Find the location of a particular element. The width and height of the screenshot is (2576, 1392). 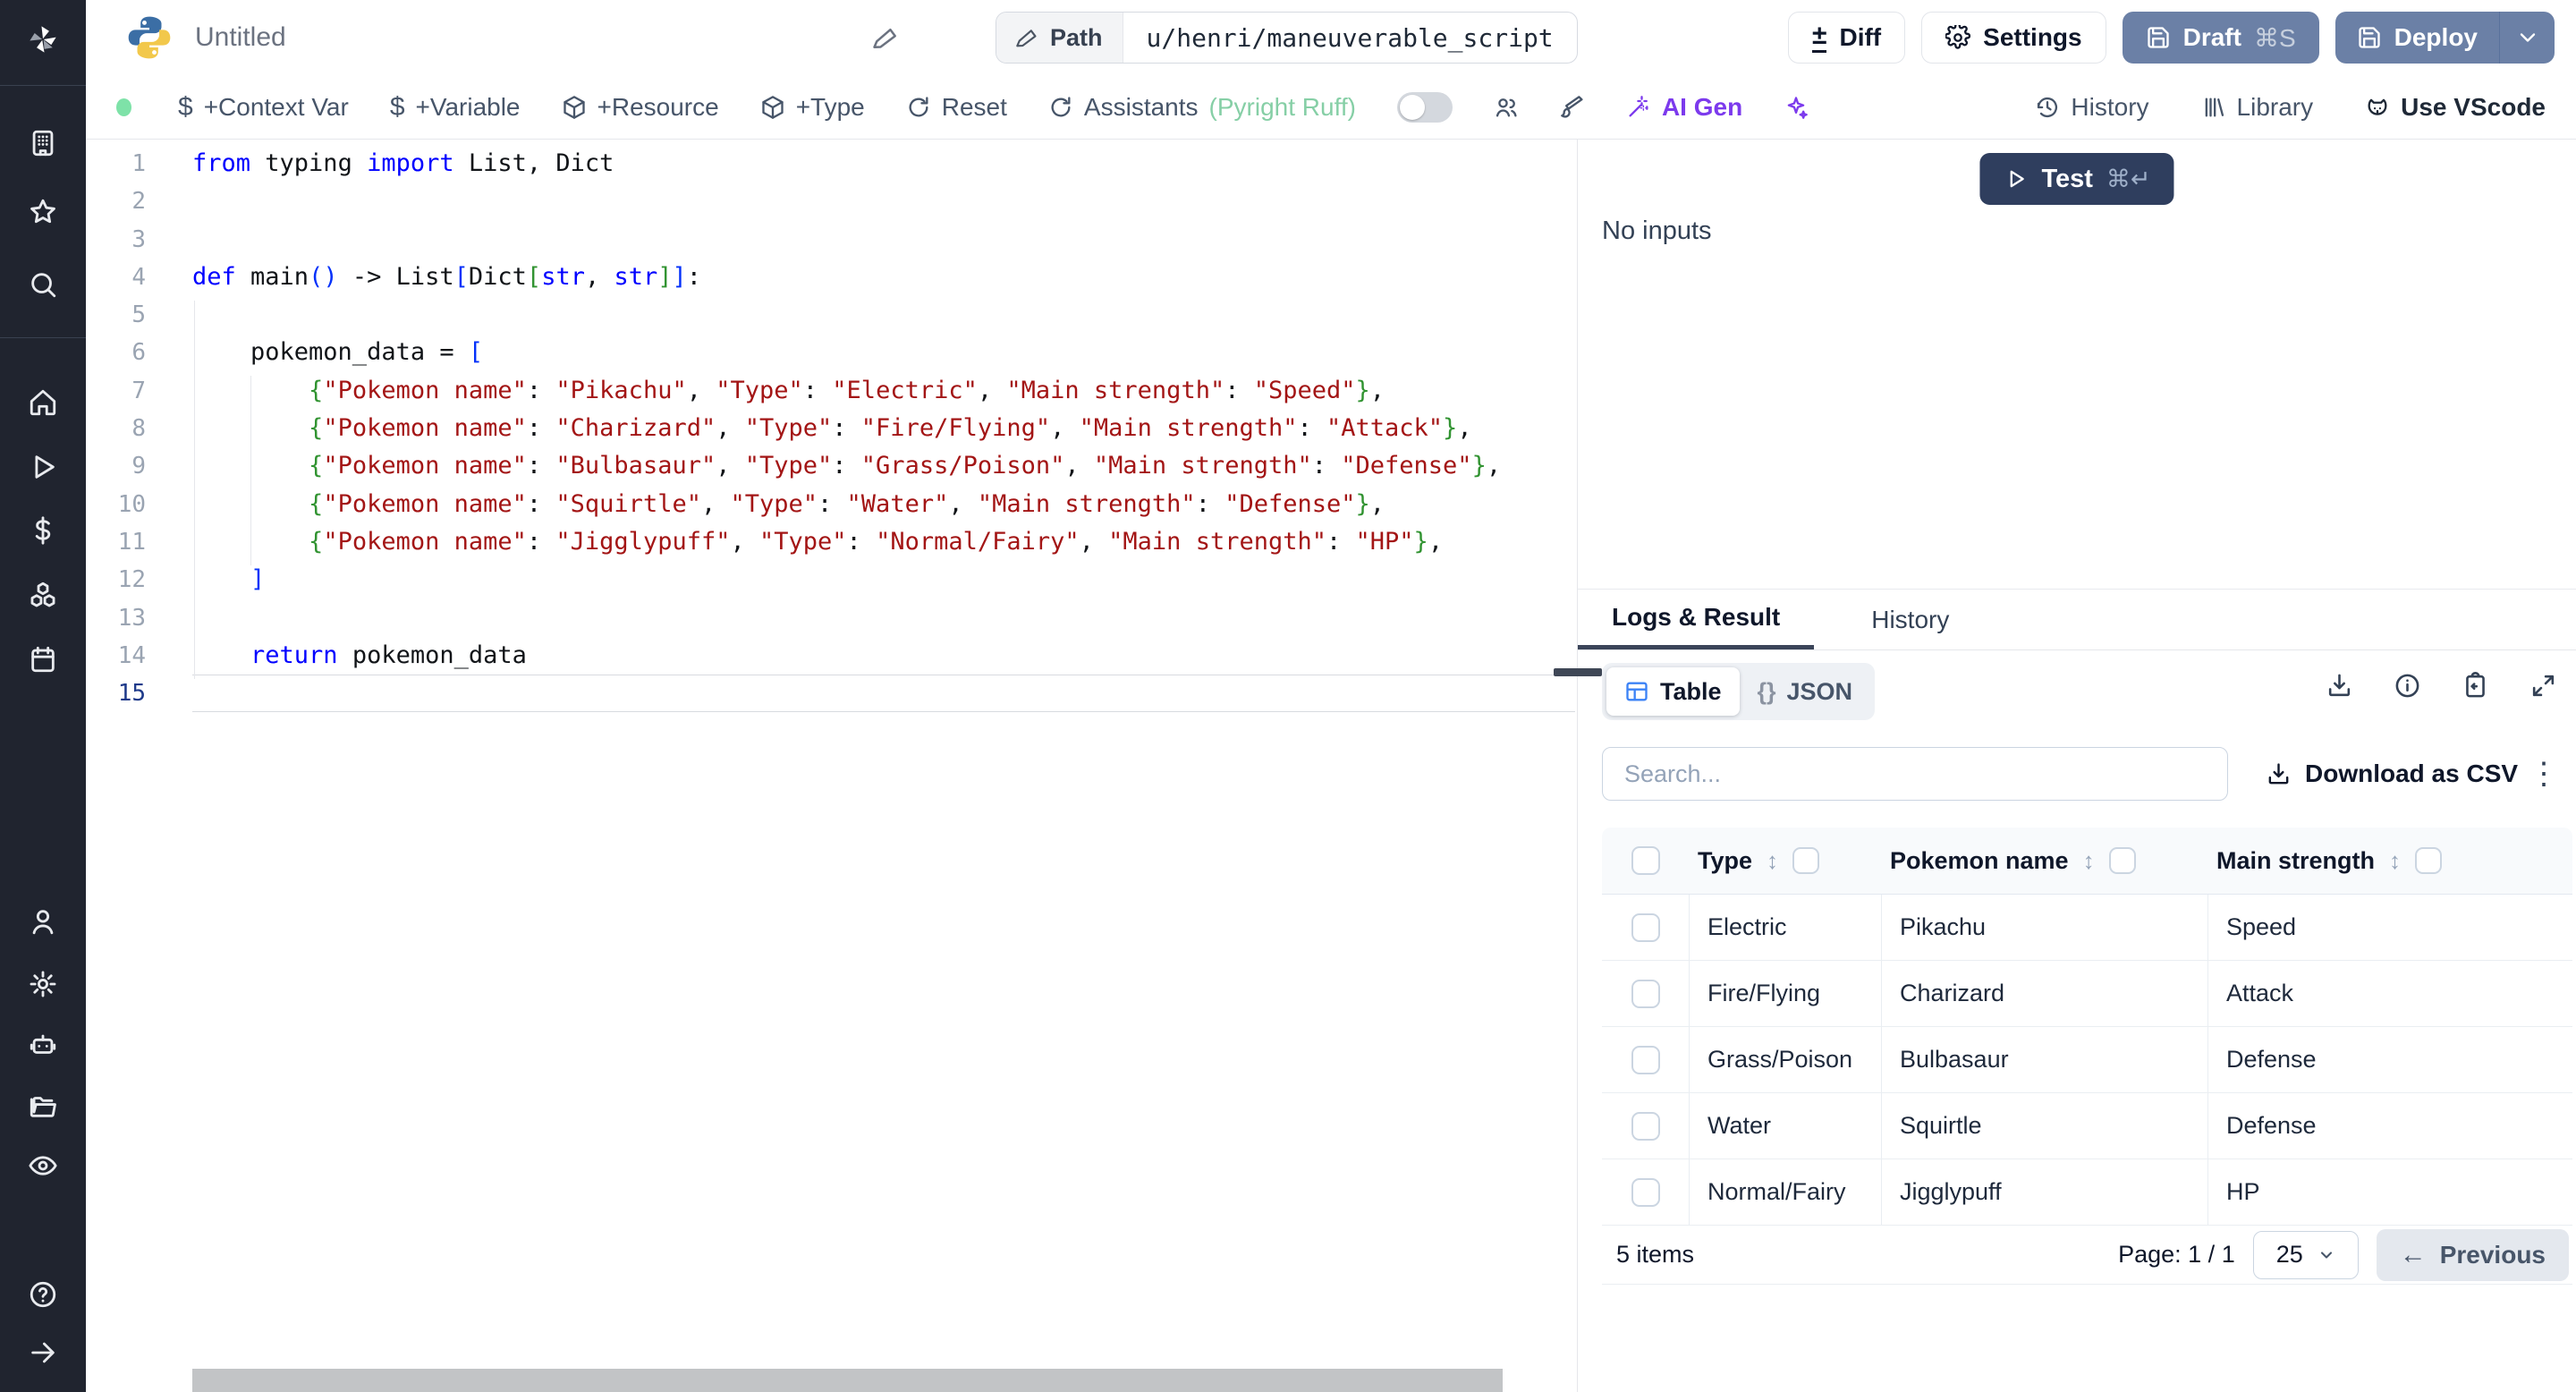

add-variable-button: $ +Variable is located at coordinates (455, 107).